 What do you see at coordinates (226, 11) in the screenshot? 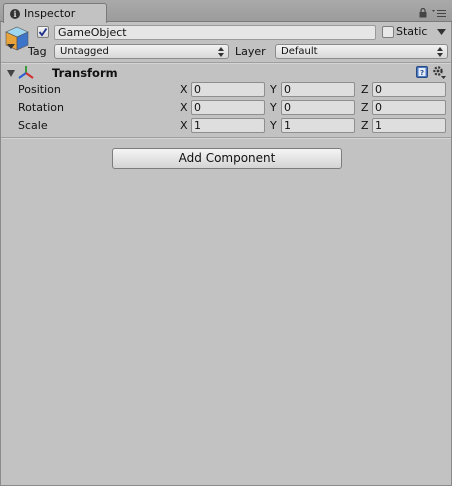
I see `tab-bar: i Inspector` at bounding box center [226, 11].